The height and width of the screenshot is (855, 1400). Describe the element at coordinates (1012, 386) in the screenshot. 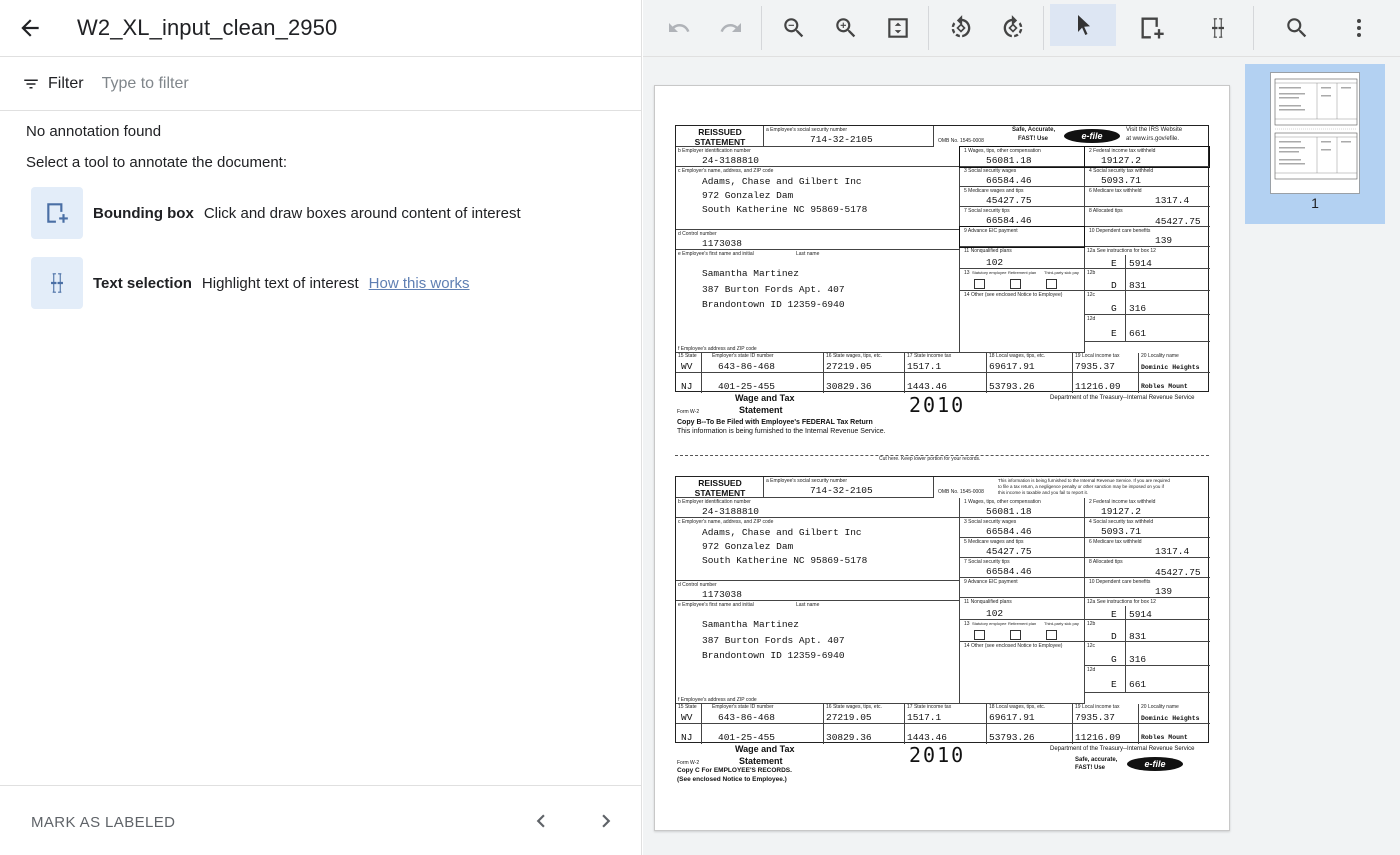

I see `table-cell: 53793.26` at that location.